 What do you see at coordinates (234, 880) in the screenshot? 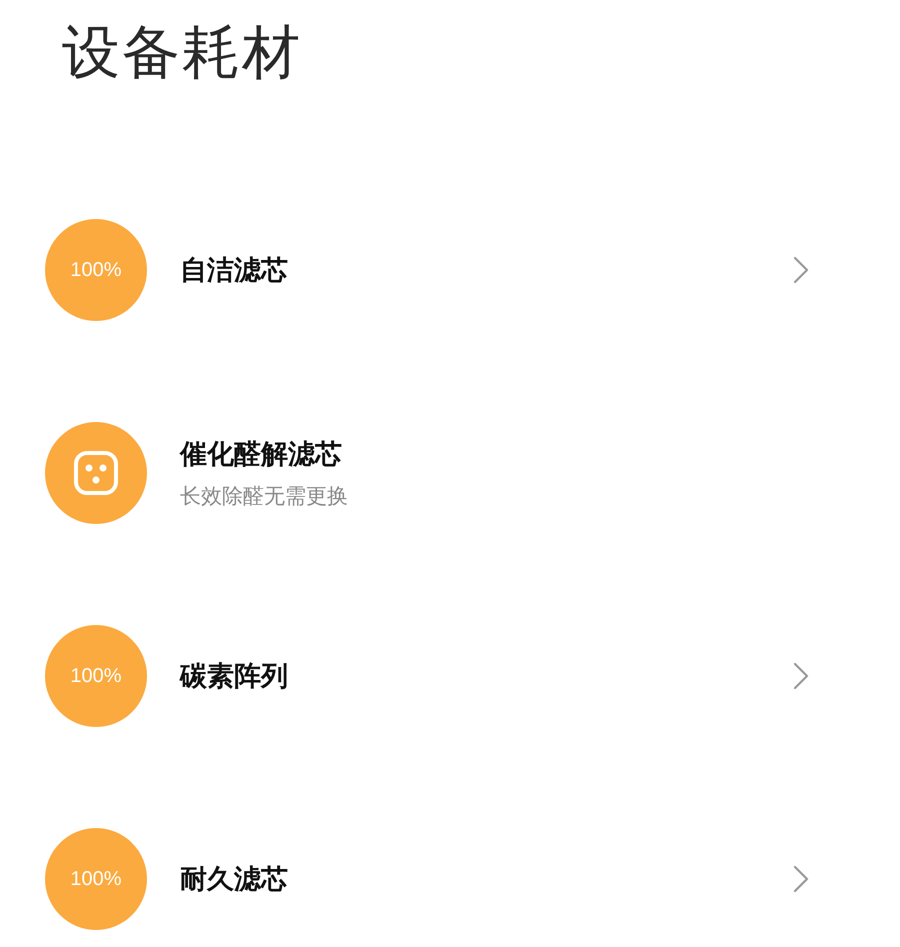
I see `item-name: 耐久滤芯` at bounding box center [234, 880].